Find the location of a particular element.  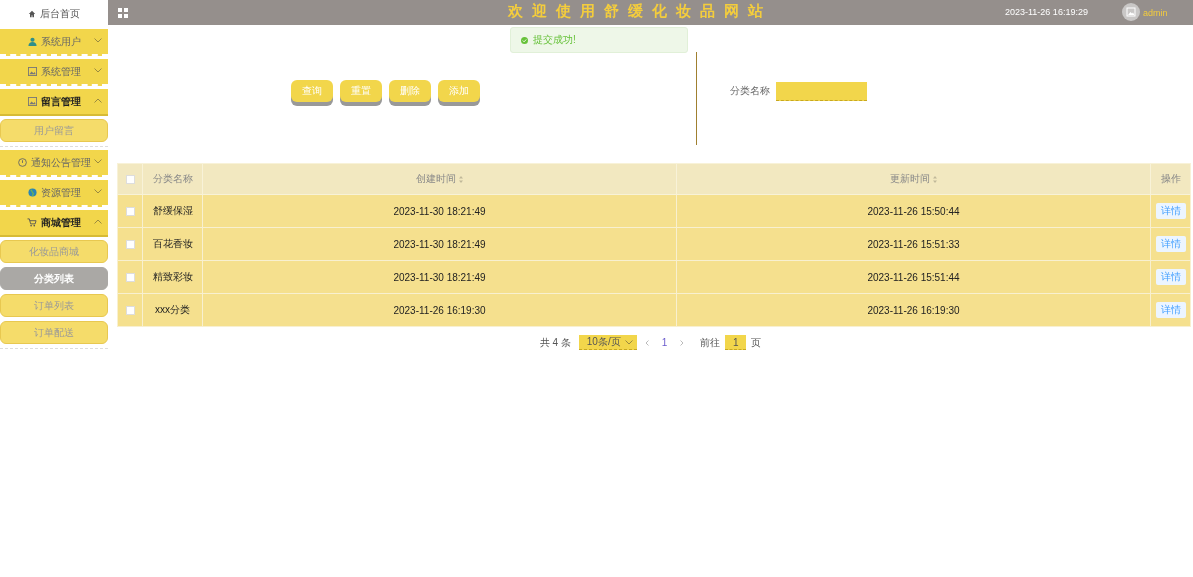

submenu-item: 分类列表 is located at coordinates (54, 278).